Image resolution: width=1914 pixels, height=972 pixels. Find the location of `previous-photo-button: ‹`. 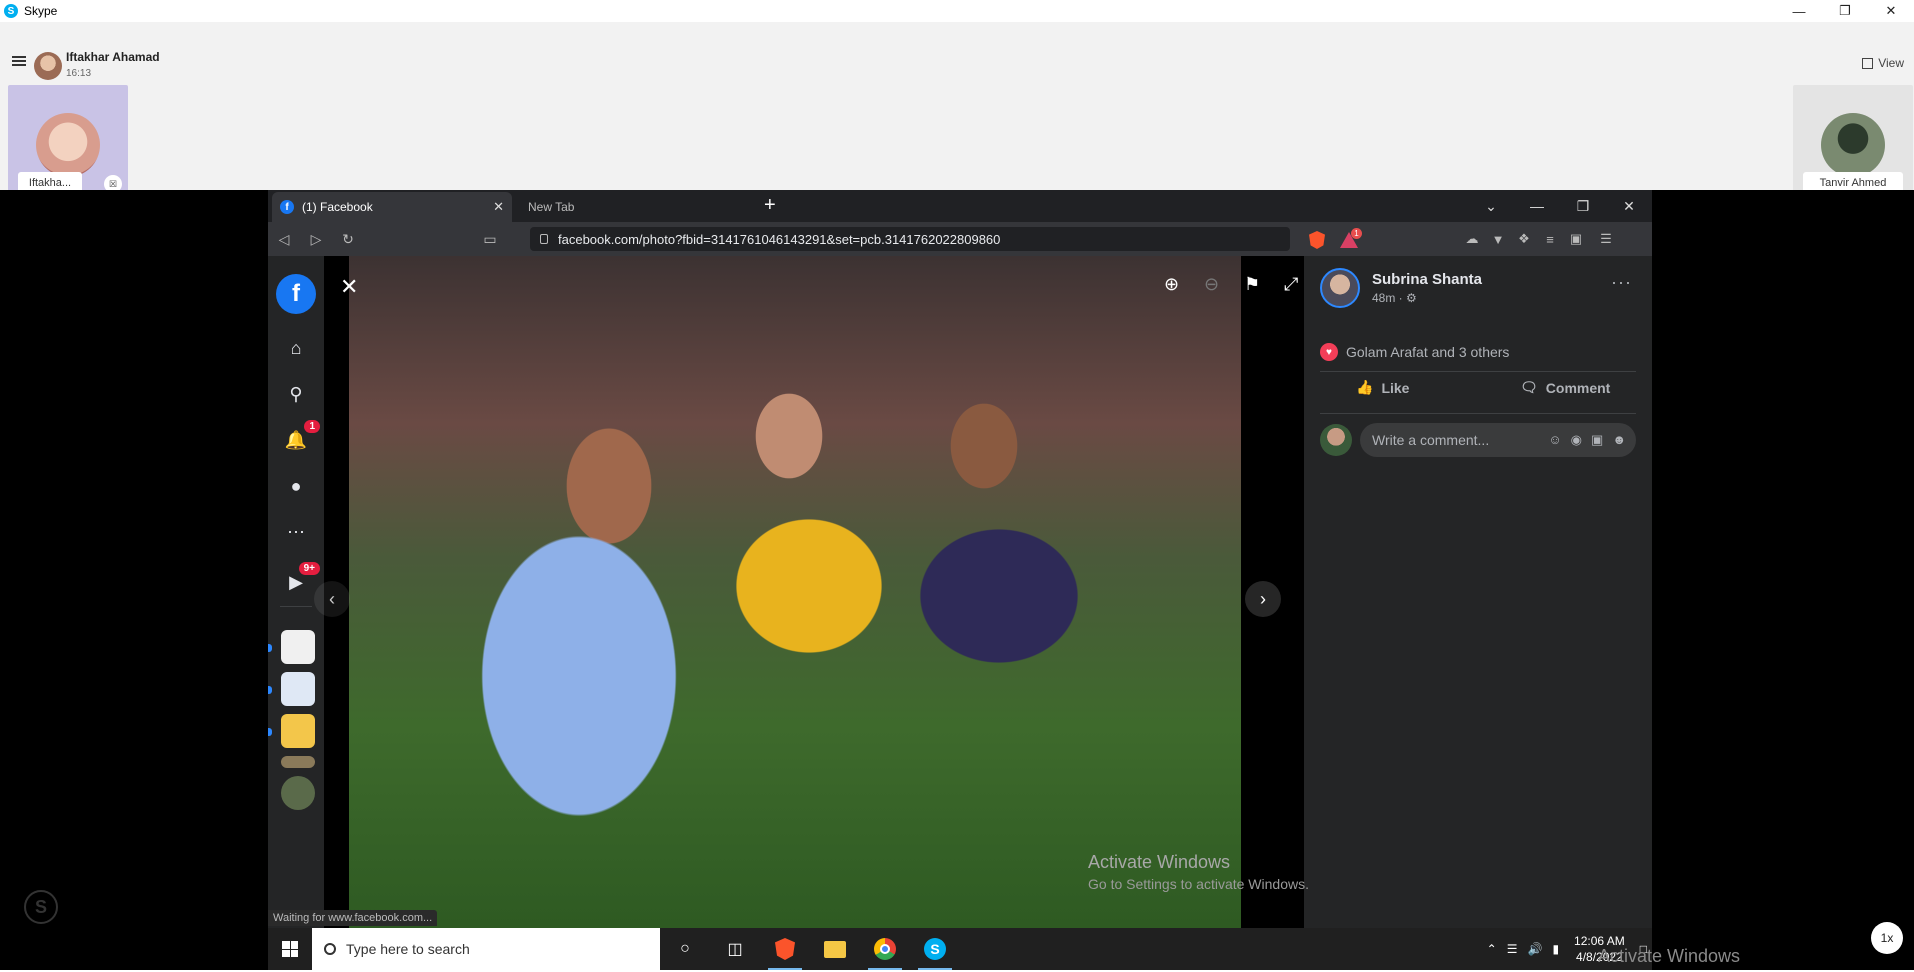

previous-photo-button: ‹ is located at coordinates (332, 599).